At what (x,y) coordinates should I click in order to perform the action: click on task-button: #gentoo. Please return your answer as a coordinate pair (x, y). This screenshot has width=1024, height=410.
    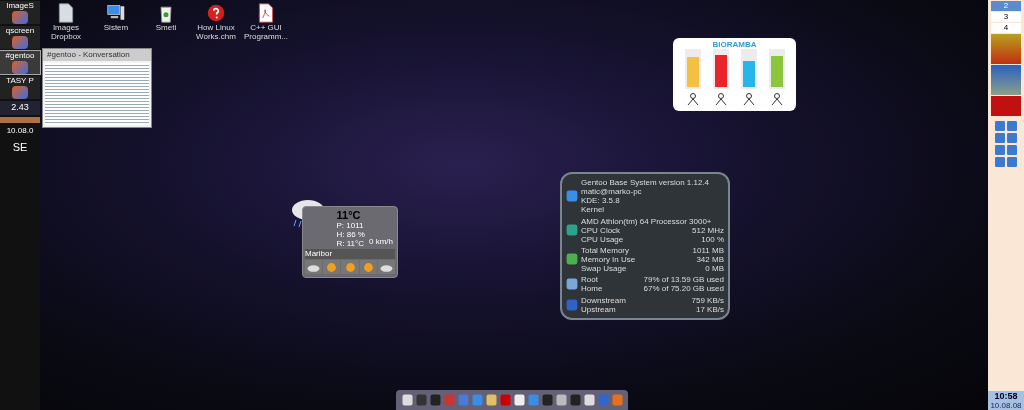
    Looking at the image, I should click on (20, 62).